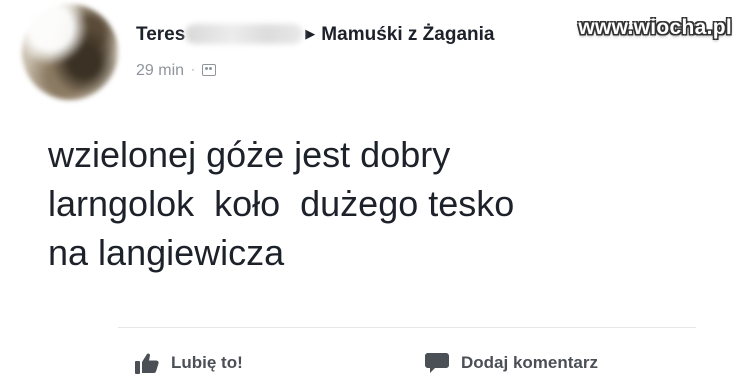 The width and height of the screenshot is (750, 392). What do you see at coordinates (407, 327) in the screenshot?
I see `divider` at bounding box center [407, 327].